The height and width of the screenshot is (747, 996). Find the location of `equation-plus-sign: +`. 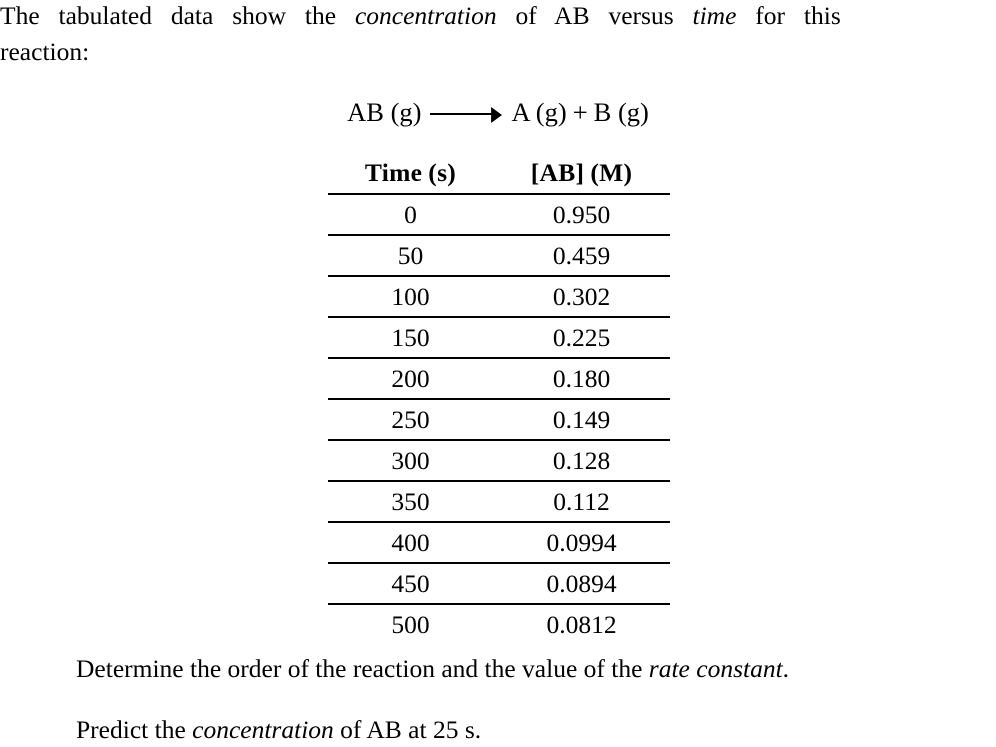

equation-plus-sign: + is located at coordinates (580, 112).